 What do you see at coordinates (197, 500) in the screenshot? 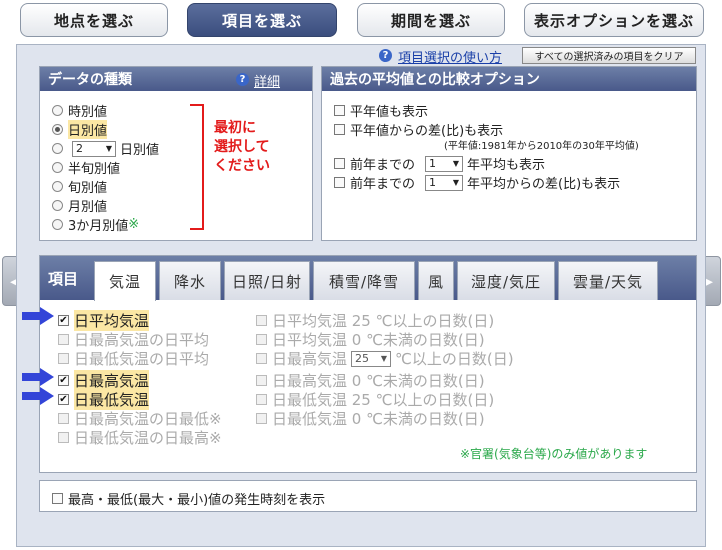
I see `checkbox-label: 最高・最低(最大・最小)値の発生時刻を表示` at bounding box center [197, 500].